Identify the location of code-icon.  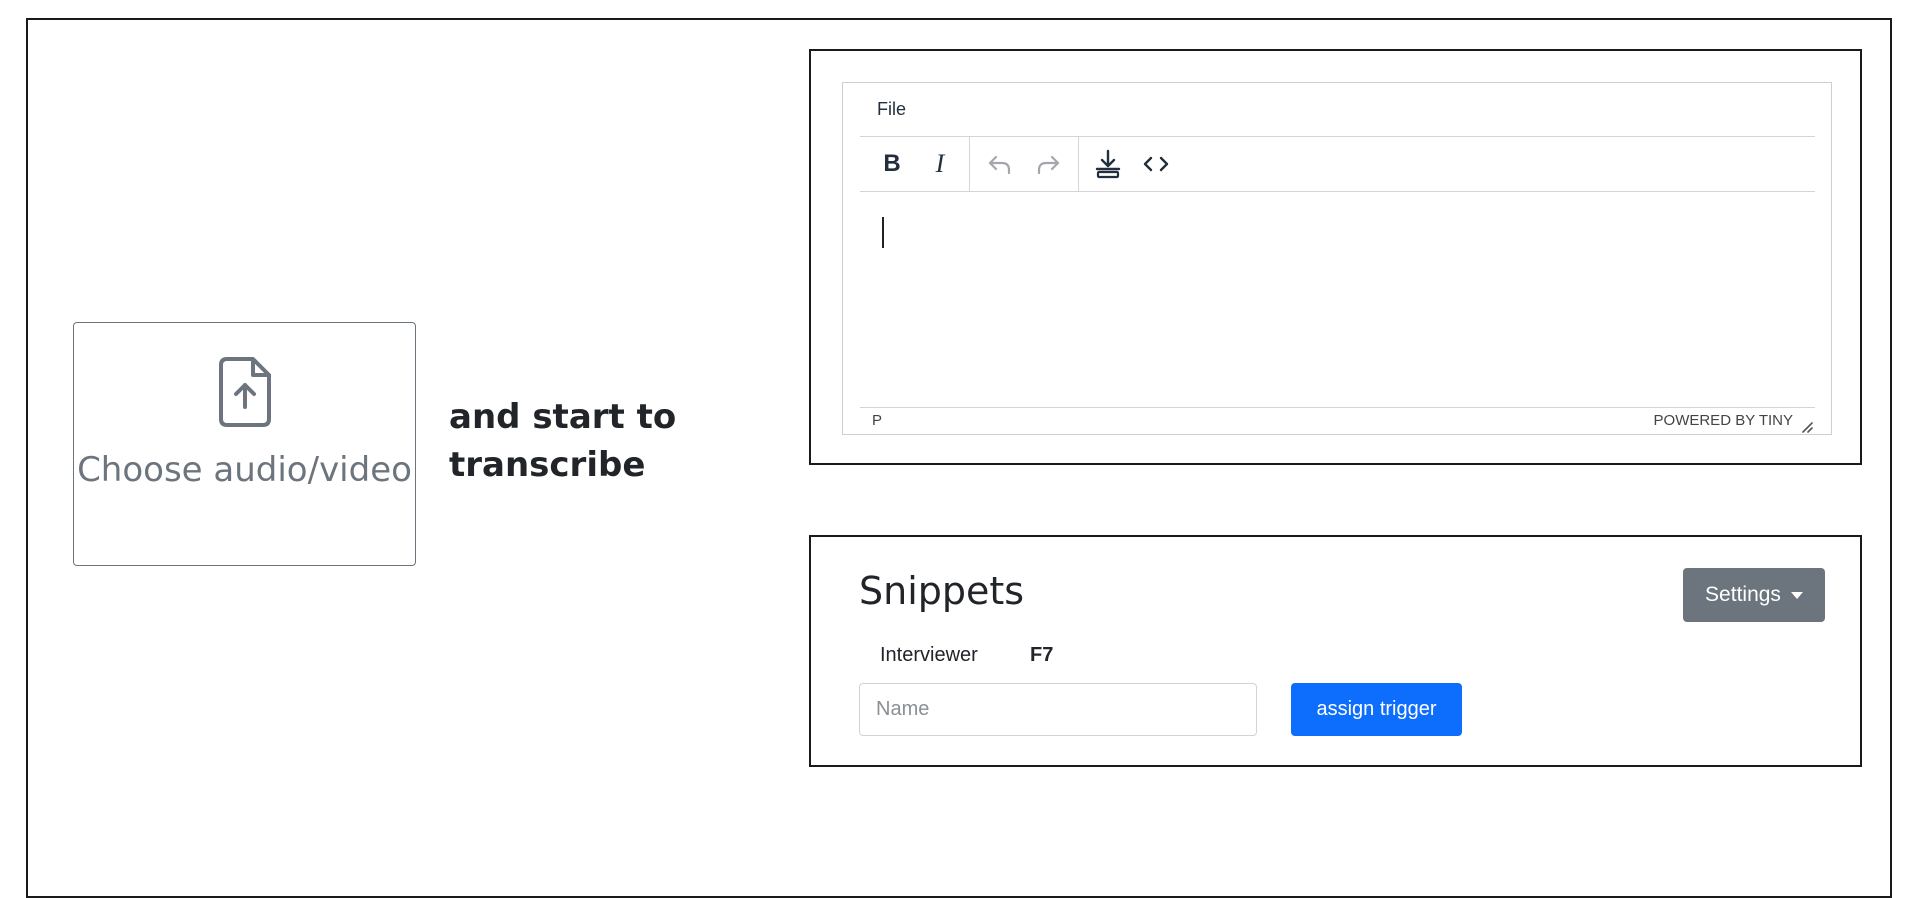
(1156, 164).